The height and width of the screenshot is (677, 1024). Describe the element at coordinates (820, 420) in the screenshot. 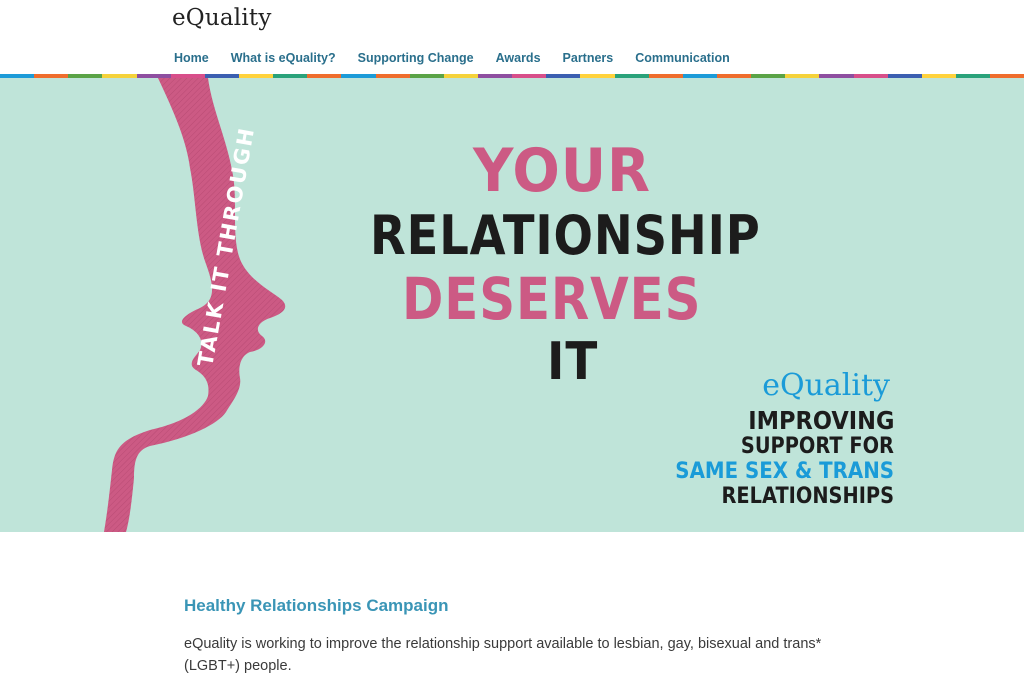

I see `tagline-line-1: IMPROVING` at that location.